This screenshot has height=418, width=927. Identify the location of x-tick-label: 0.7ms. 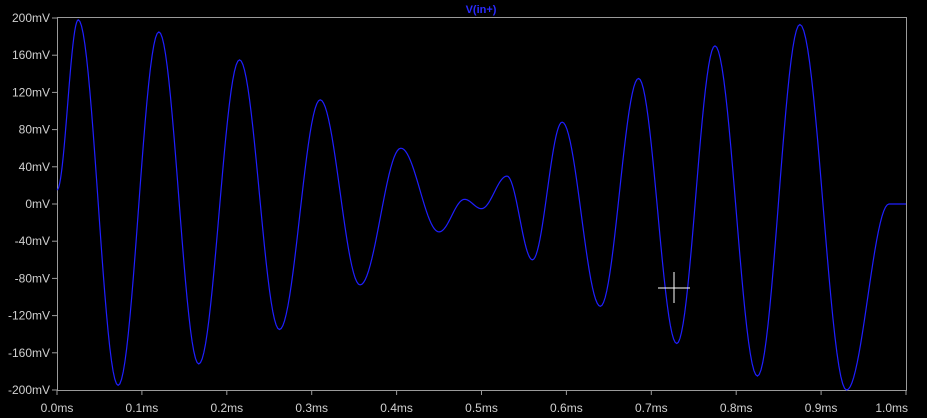
(651, 408).